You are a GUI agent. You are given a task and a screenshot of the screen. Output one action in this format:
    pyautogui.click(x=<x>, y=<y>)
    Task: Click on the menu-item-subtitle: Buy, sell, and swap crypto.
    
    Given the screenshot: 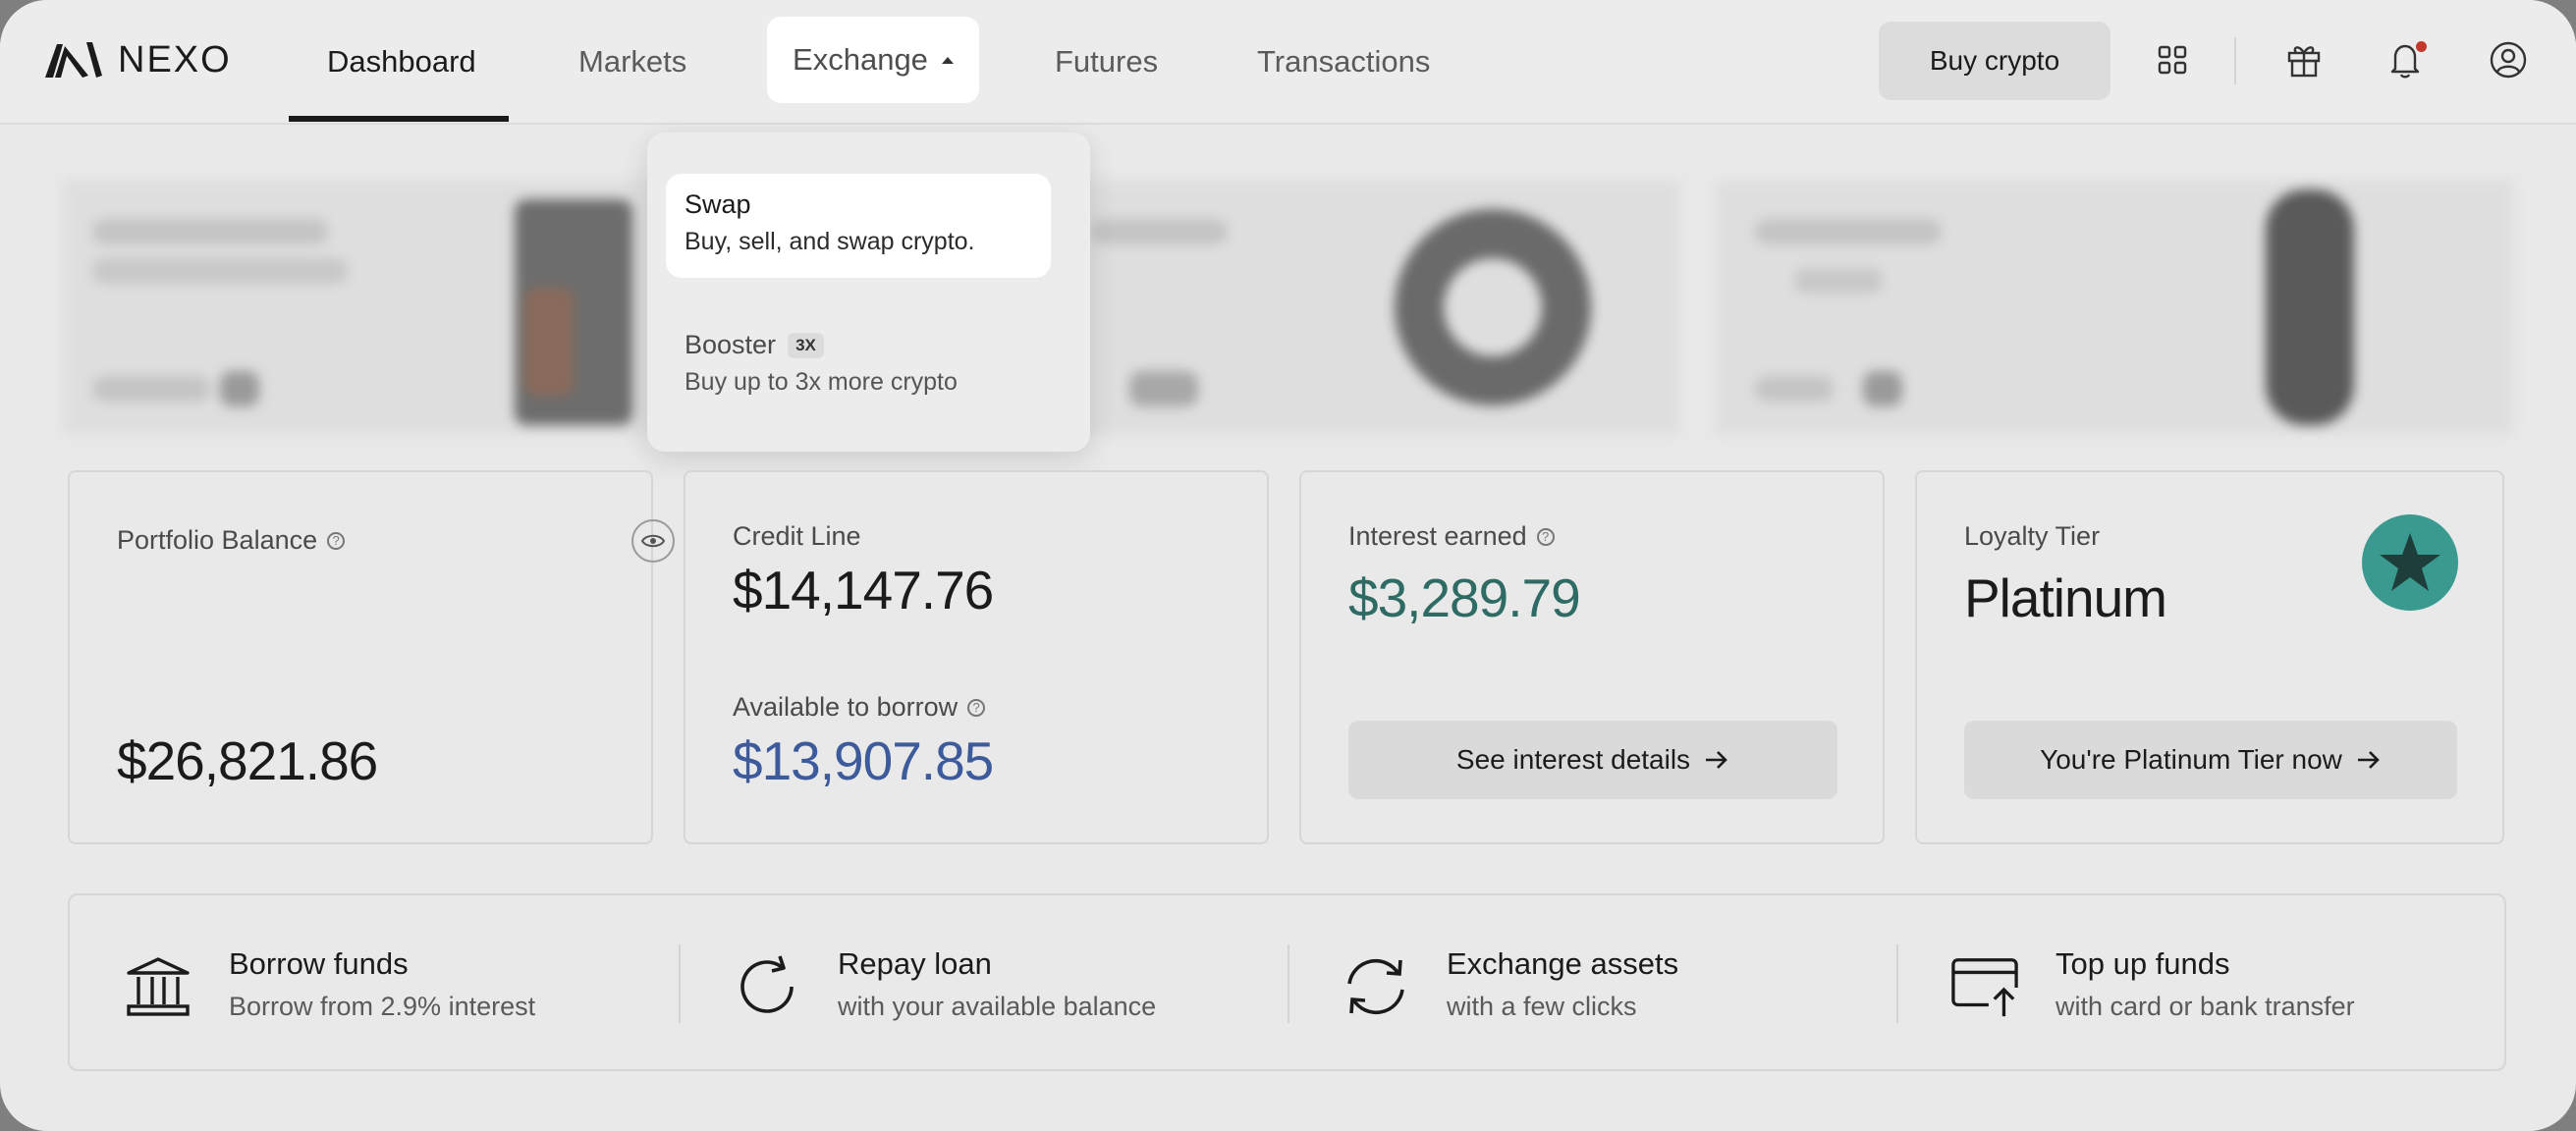 What is the action you would take?
    pyautogui.click(x=830, y=241)
    